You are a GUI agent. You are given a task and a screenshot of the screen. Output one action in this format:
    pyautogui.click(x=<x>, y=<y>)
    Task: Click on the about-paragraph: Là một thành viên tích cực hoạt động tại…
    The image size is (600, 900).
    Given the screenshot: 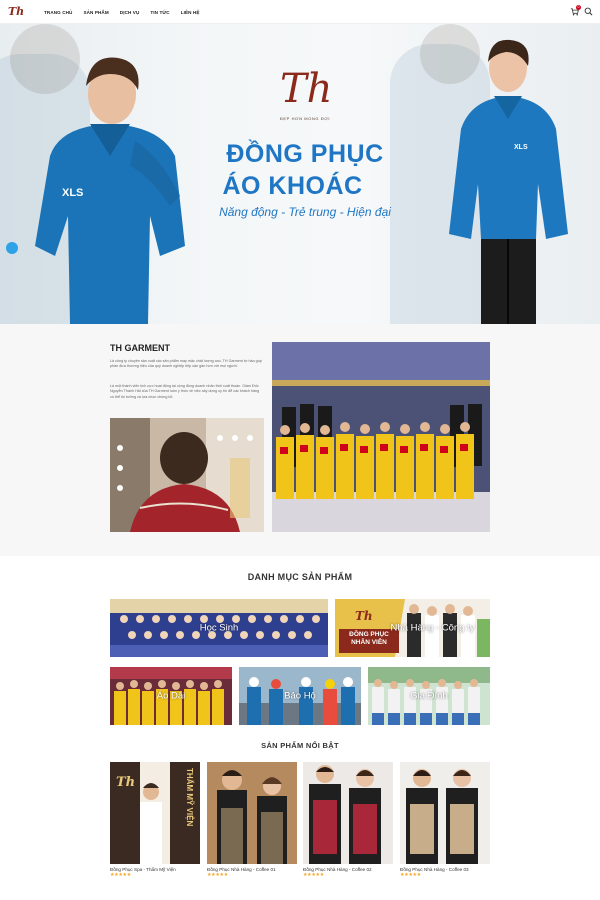 What is the action you would take?
    pyautogui.click(x=185, y=391)
    